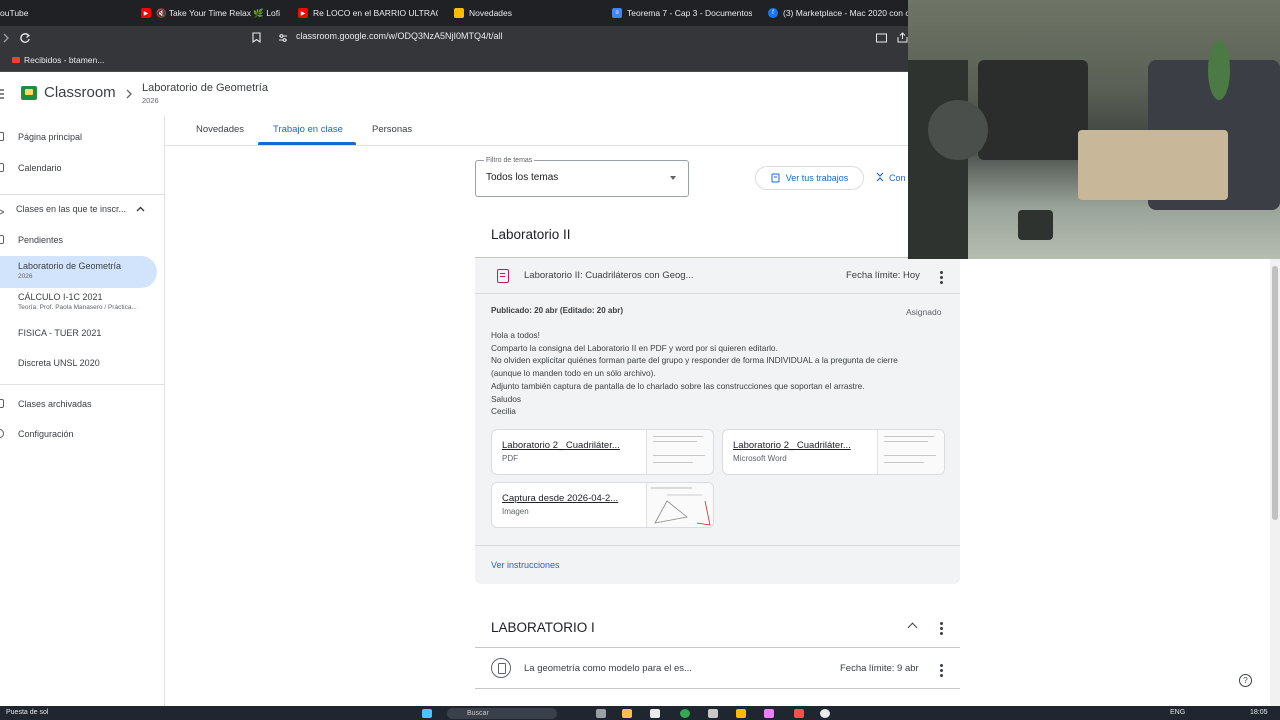 This screenshot has height=720, width=1280. What do you see at coordinates (502, 713) in the screenshot?
I see `taskbar-search: Buscar` at bounding box center [502, 713].